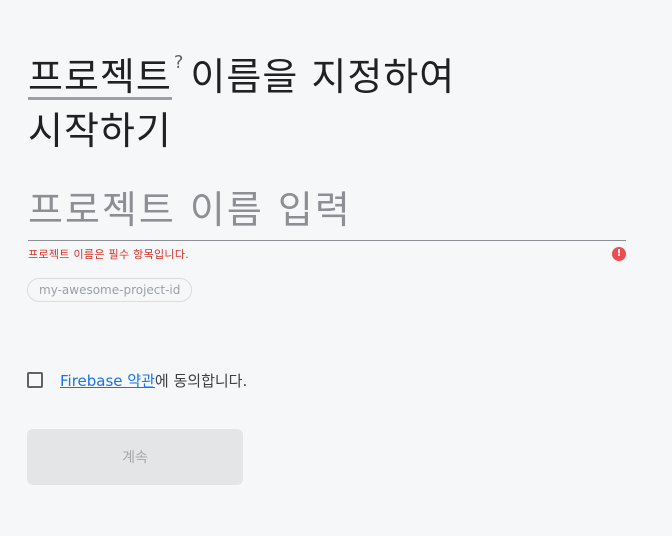 The width and height of the screenshot is (672, 536). I want to click on question-circle-icon: ?, so click(179, 62).